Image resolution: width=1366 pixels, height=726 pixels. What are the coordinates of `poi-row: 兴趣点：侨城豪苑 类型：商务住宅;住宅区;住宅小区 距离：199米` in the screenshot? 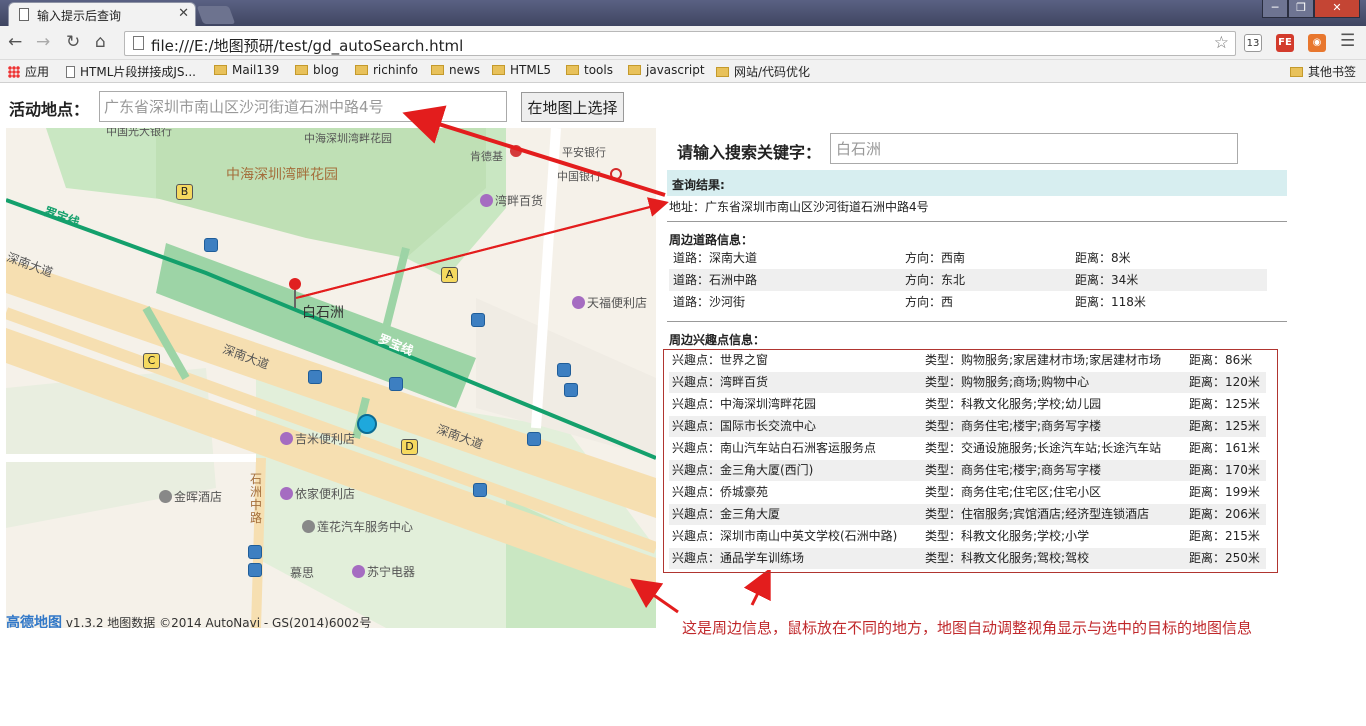 It's located at (967, 493).